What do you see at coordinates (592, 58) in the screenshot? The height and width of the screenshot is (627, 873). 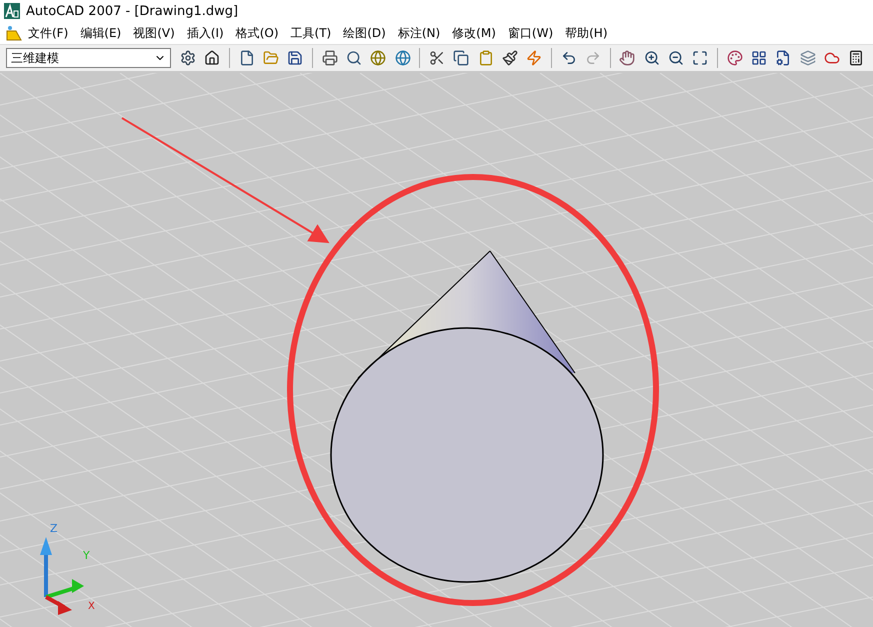 I see `redo-icon` at bounding box center [592, 58].